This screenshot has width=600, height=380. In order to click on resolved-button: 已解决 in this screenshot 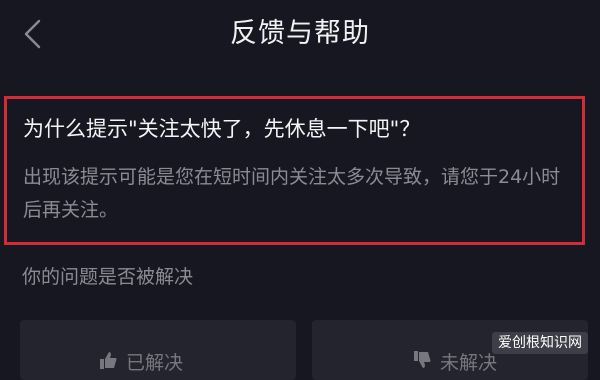, I will do `click(158, 350)`.